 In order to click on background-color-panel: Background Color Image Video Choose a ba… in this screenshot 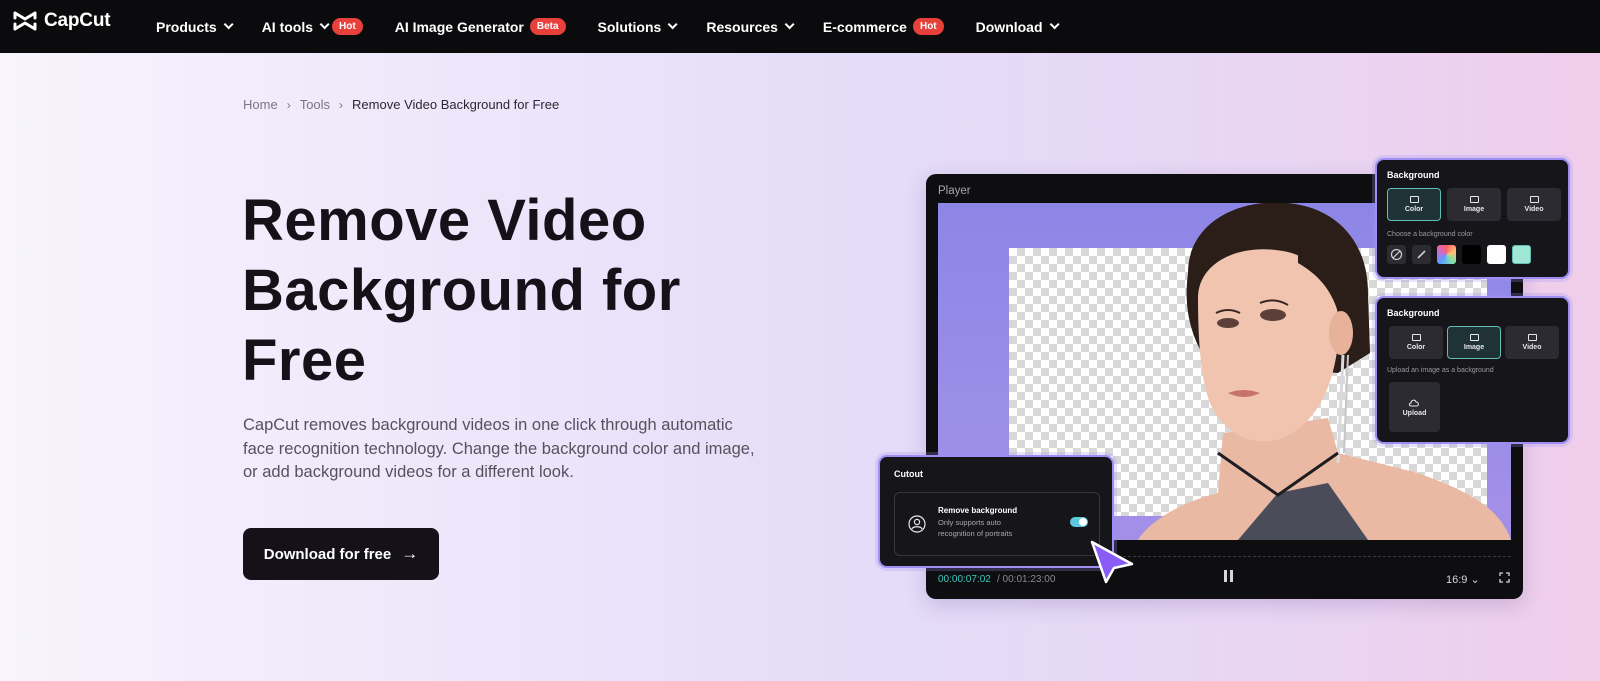, I will do `click(1472, 218)`.